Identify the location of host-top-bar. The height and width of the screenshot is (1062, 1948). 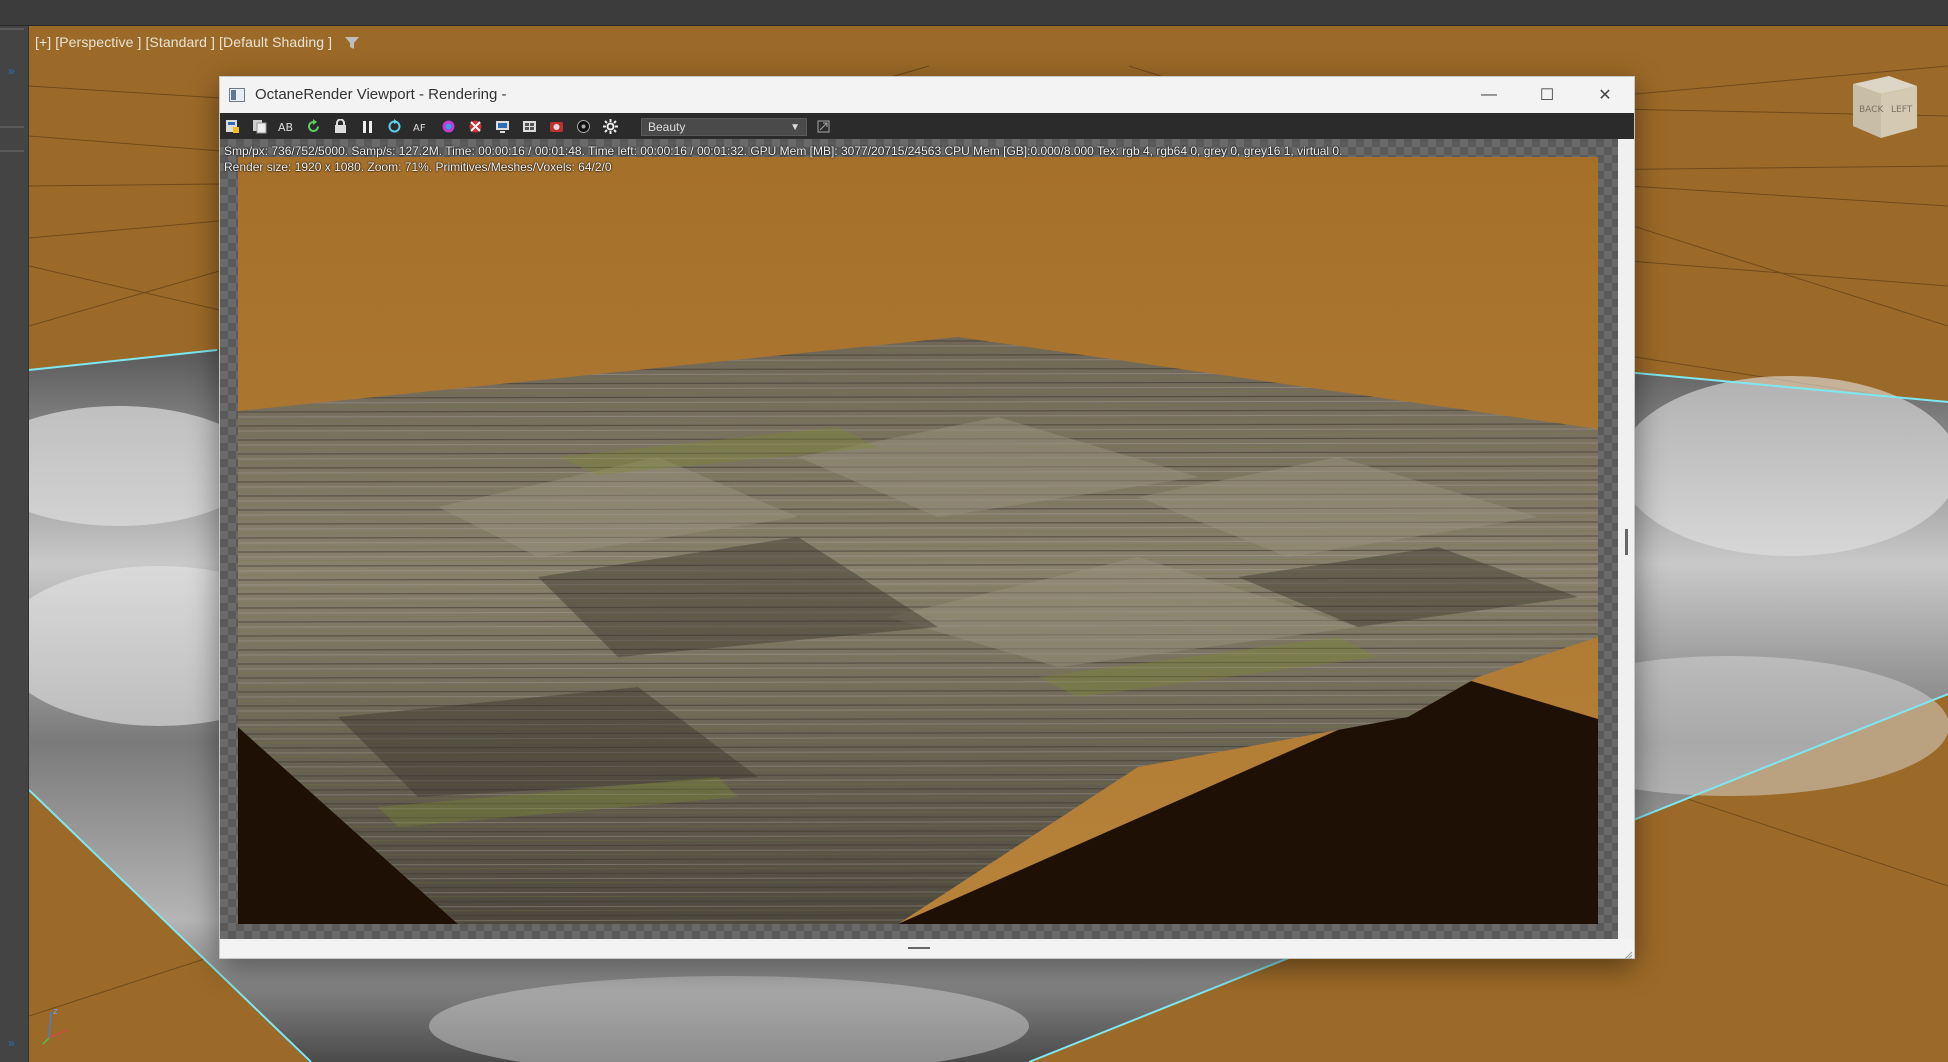
(974, 13).